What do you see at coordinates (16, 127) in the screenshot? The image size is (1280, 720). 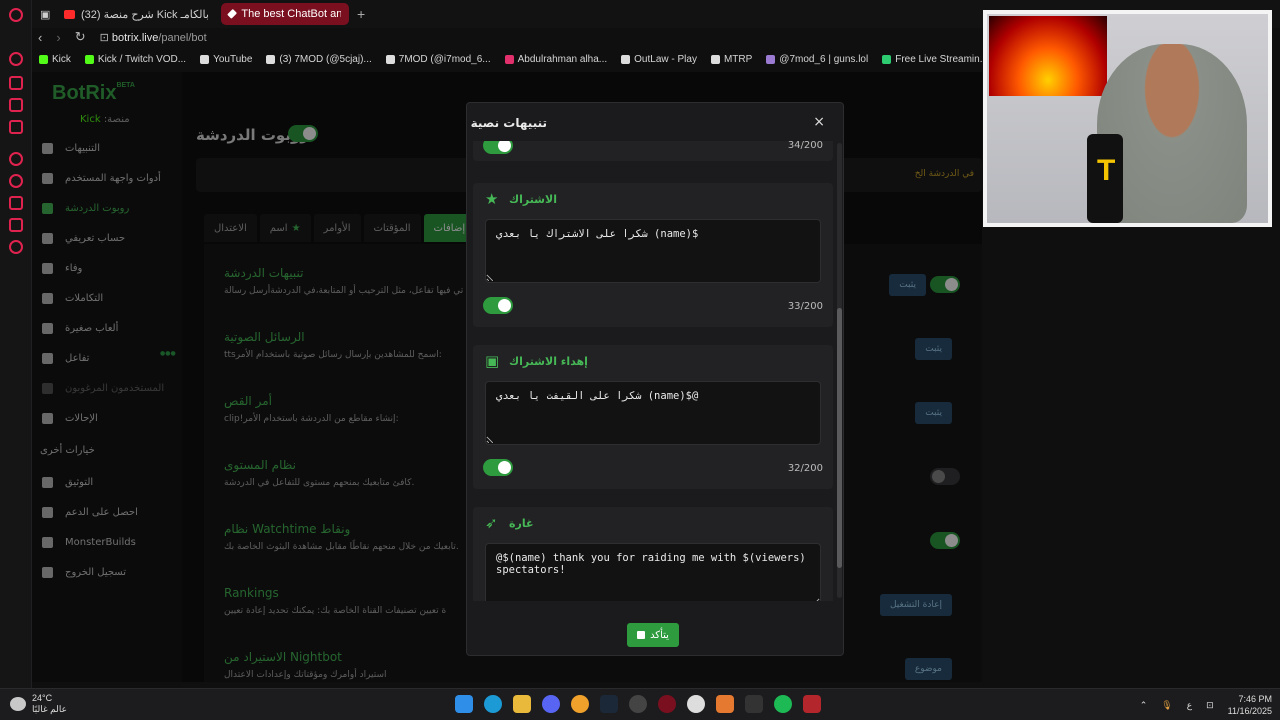 I see `opera-whatsapp-icon` at bounding box center [16, 127].